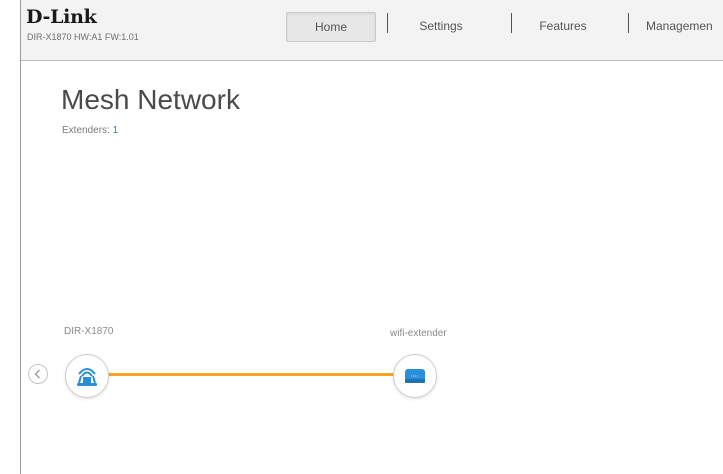  Describe the element at coordinates (418, 333) in the screenshot. I see `extender-label: wifi-extender` at that location.